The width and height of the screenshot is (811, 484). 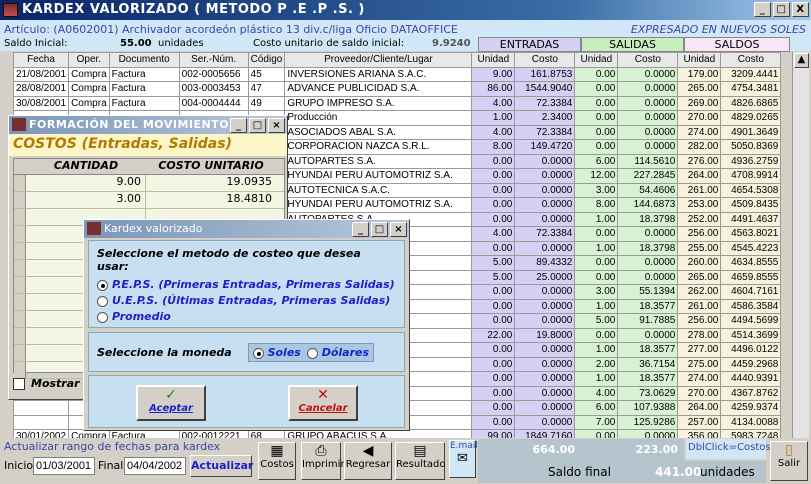 What do you see at coordinates (102, 317) in the screenshot?
I see `radio-promedio` at bounding box center [102, 317].